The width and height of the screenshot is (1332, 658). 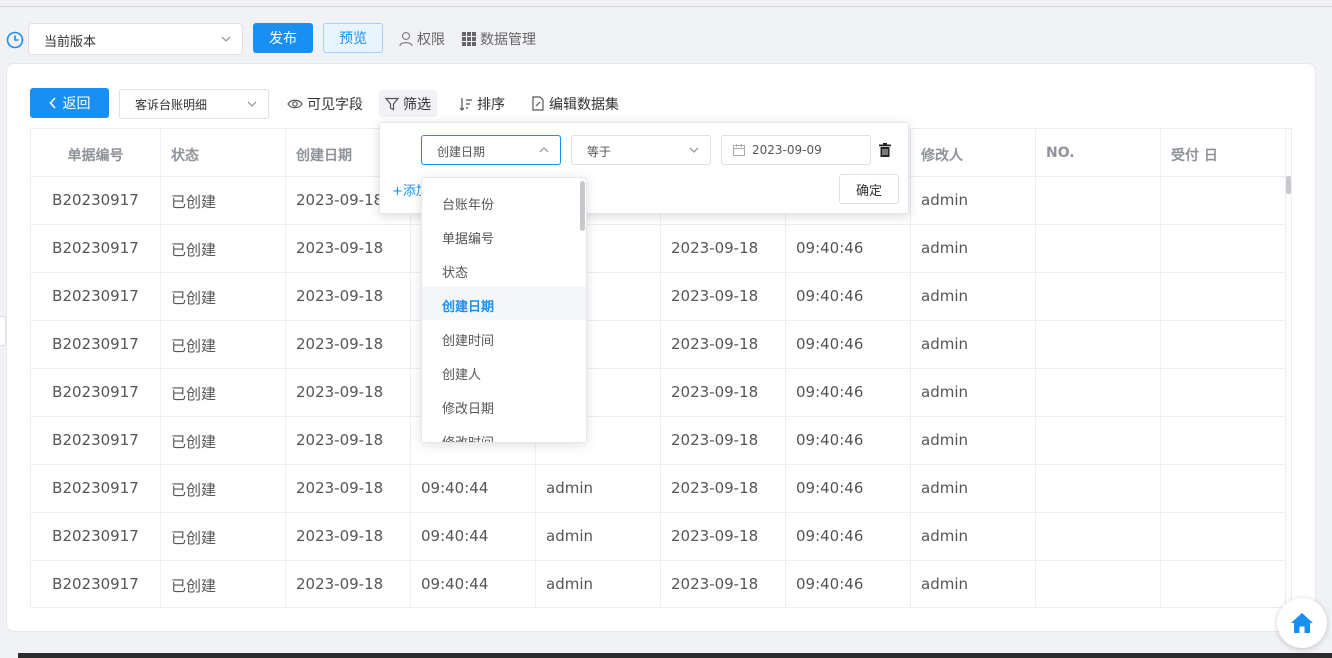 I want to click on back-button: 返回, so click(x=69, y=103).